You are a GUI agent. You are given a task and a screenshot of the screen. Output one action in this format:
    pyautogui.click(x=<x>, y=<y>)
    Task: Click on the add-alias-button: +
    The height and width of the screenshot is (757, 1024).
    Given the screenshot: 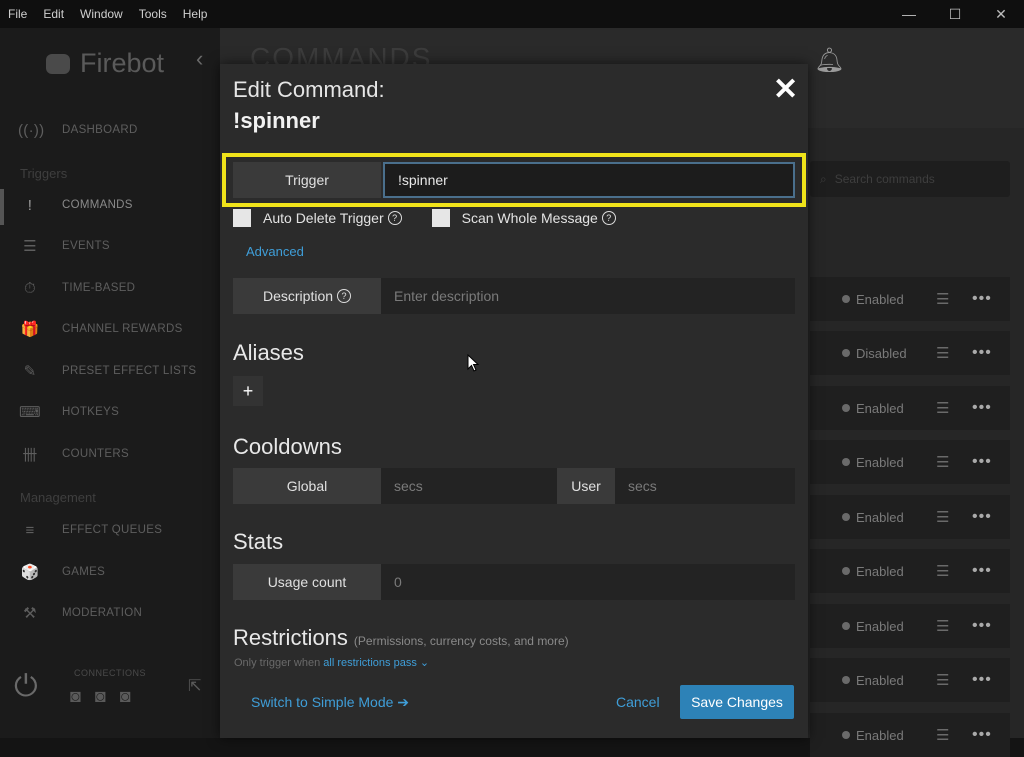 What is the action you would take?
    pyautogui.click(x=248, y=391)
    